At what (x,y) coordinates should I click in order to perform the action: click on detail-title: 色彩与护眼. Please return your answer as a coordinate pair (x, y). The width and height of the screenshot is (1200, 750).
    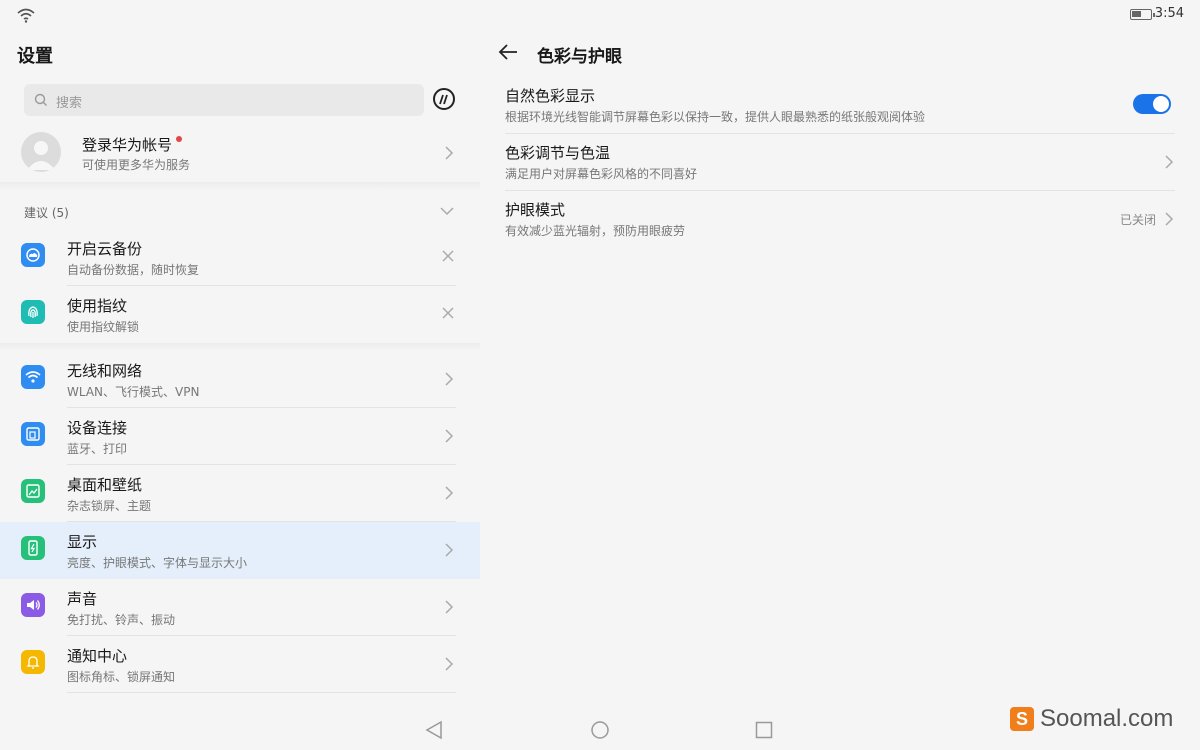
    Looking at the image, I should click on (579, 57).